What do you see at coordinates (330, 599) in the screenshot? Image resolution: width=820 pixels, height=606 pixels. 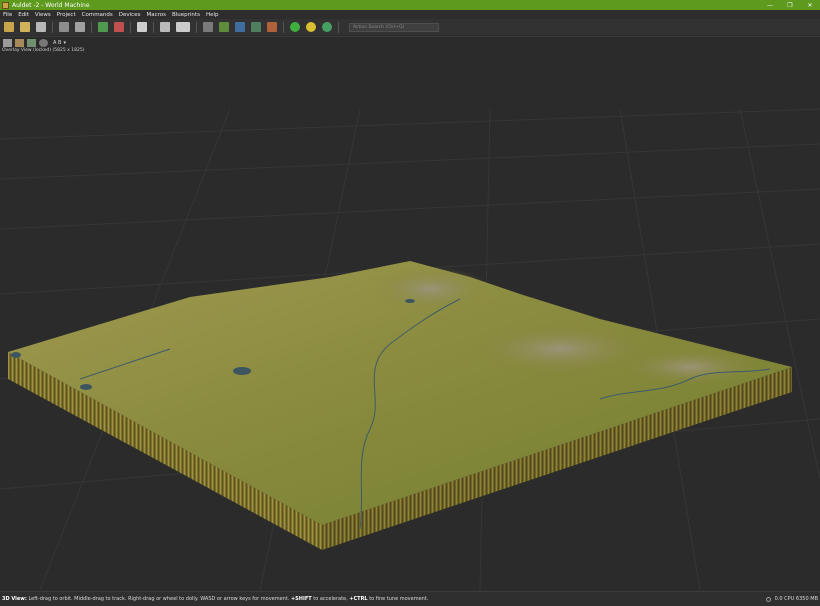 I see `status-text-part: to accelerate,` at bounding box center [330, 599].